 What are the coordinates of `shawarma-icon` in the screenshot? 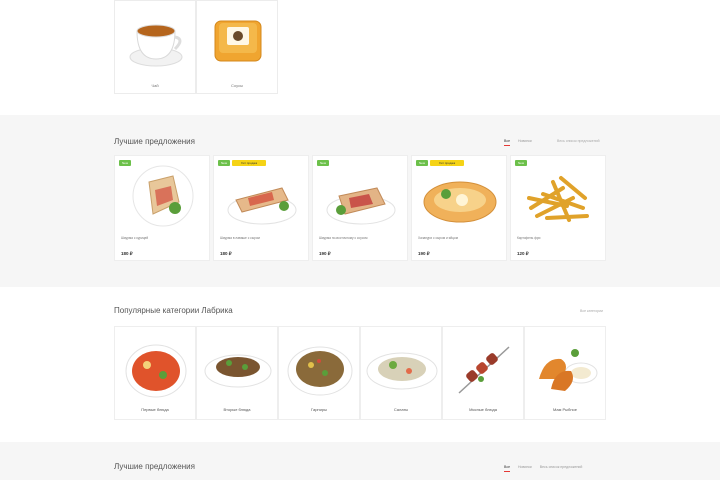 It's located at (163, 196).